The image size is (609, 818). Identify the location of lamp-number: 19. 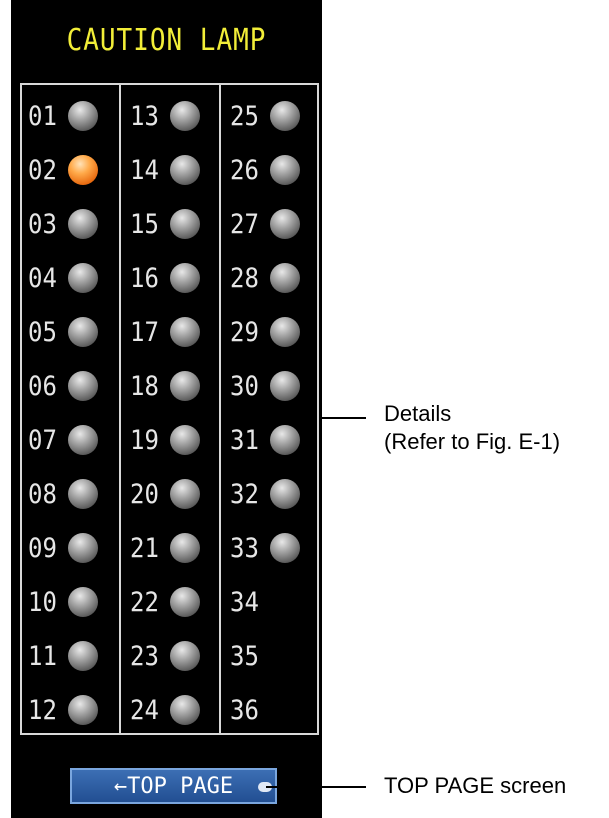
(144, 440).